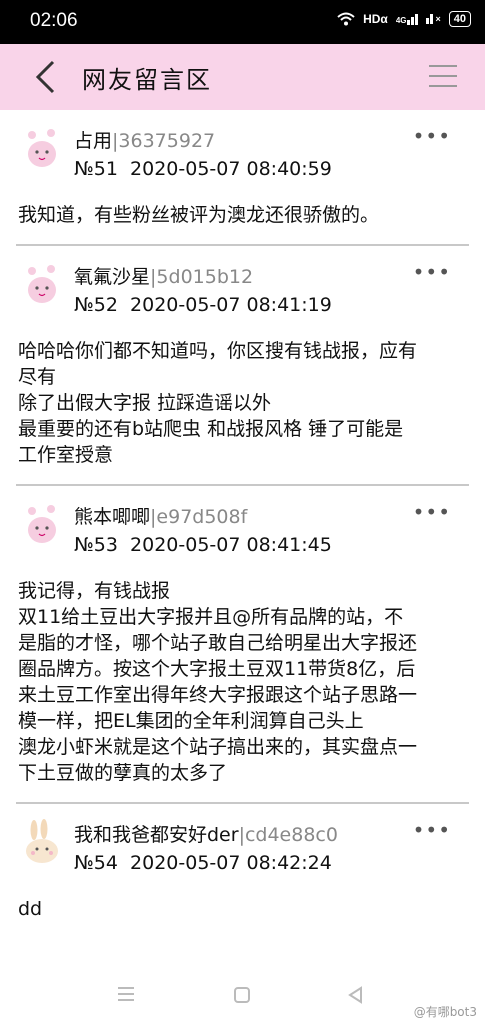 The width and height of the screenshot is (485, 1024). I want to click on comment-number: №53, so click(96, 545).